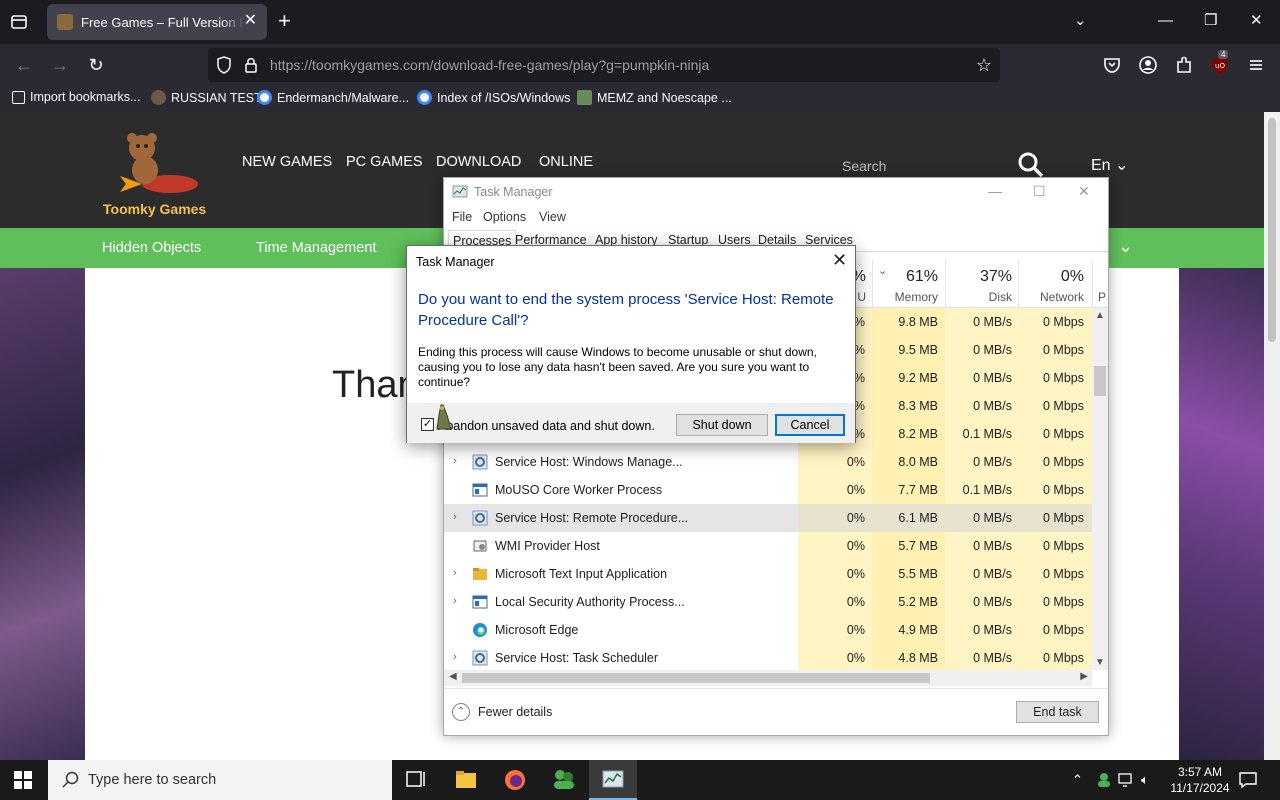 This screenshot has height=800, width=1280. What do you see at coordinates (42, 514) in the screenshot?
I see `side-banner-left` at bounding box center [42, 514].